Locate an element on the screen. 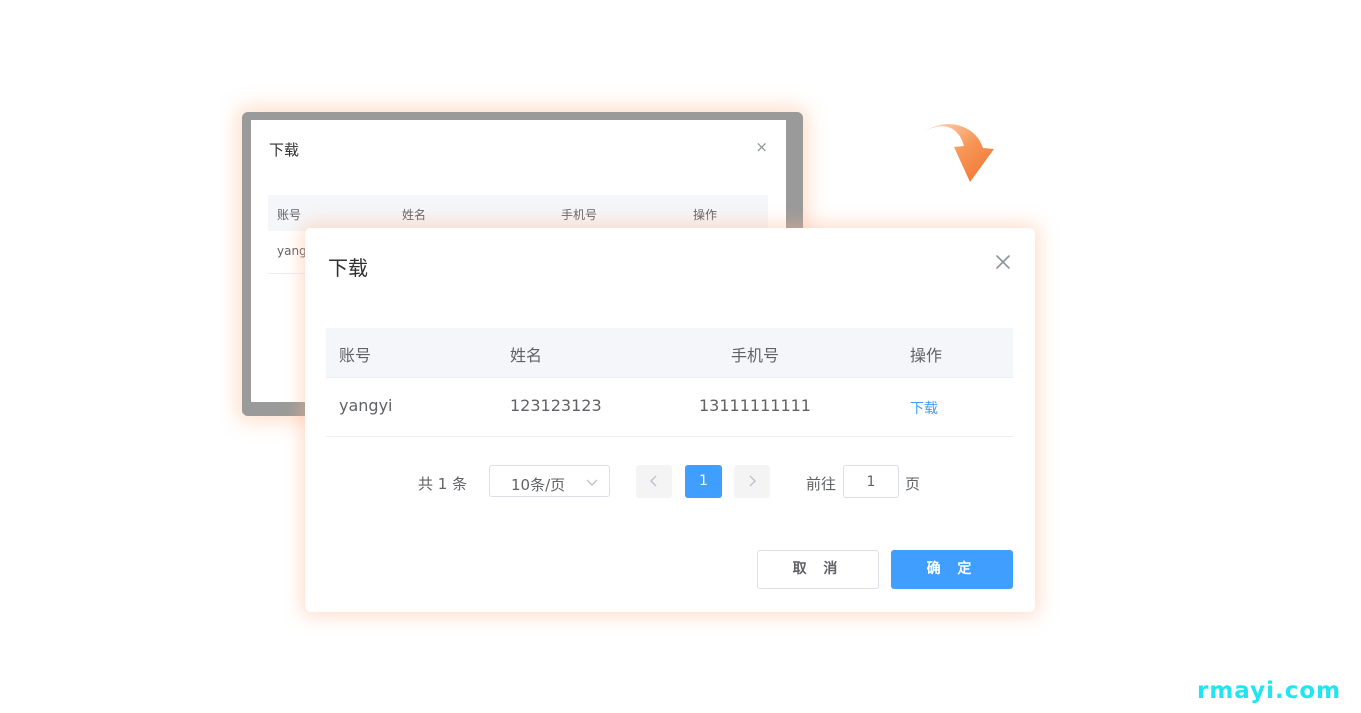 This screenshot has height=713, width=1361. pagination: 共 1 条 10条/页 1 前往 页 is located at coordinates (670, 482).